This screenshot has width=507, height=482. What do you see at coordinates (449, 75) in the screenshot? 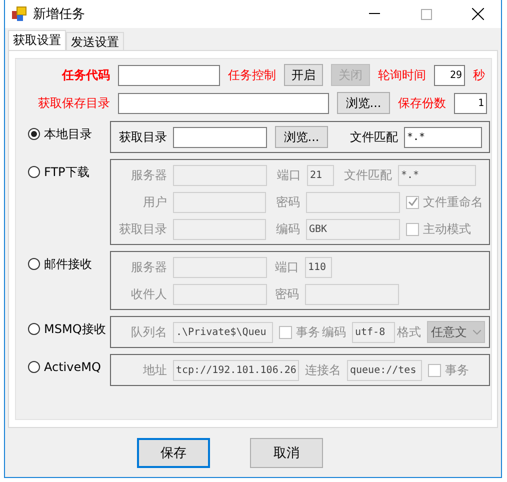
I see `poll-time-field: 29` at bounding box center [449, 75].